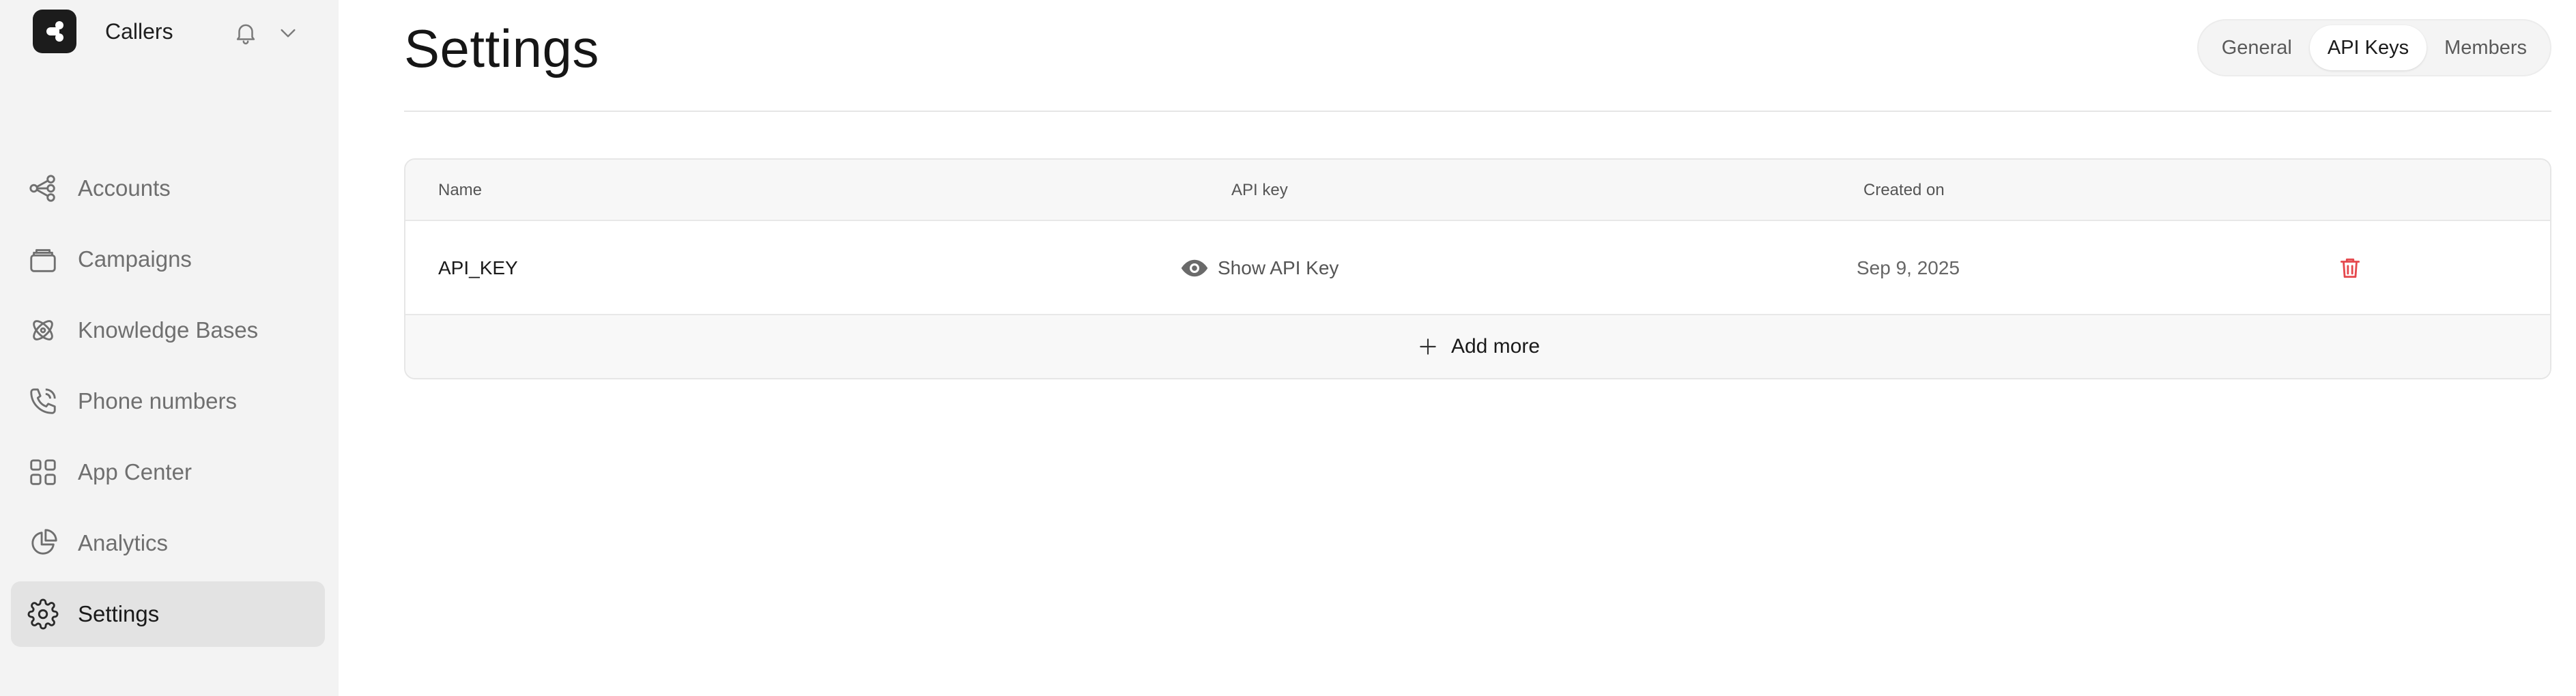 The height and width of the screenshot is (696, 2576). I want to click on sidebar-item-phone-numbers: Phone numbers, so click(168, 401).